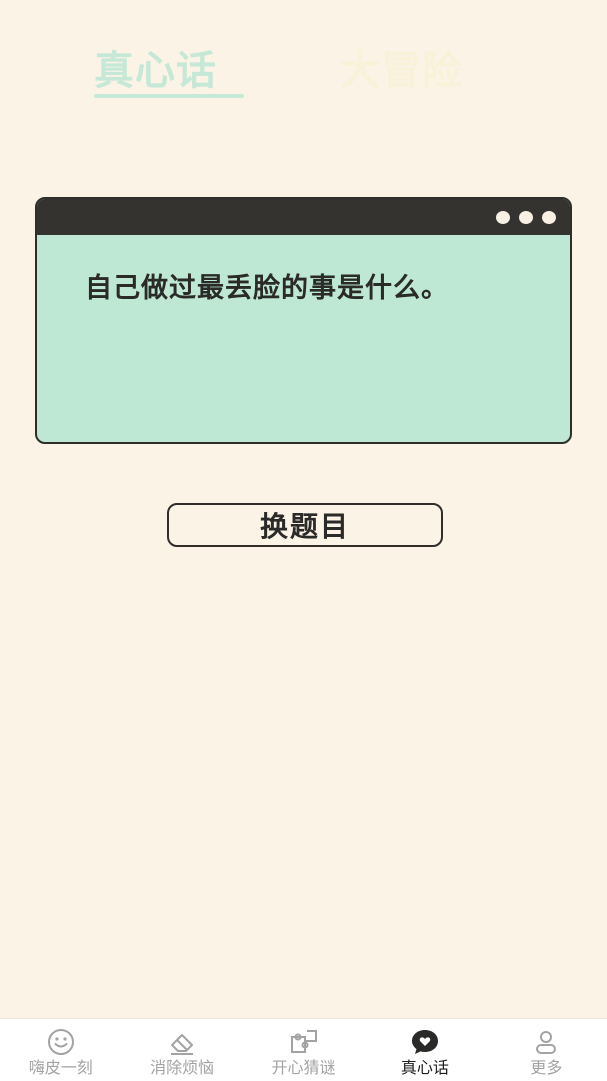 The image size is (607, 1081). I want to click on puzzle-icon, so click(303, 1041).